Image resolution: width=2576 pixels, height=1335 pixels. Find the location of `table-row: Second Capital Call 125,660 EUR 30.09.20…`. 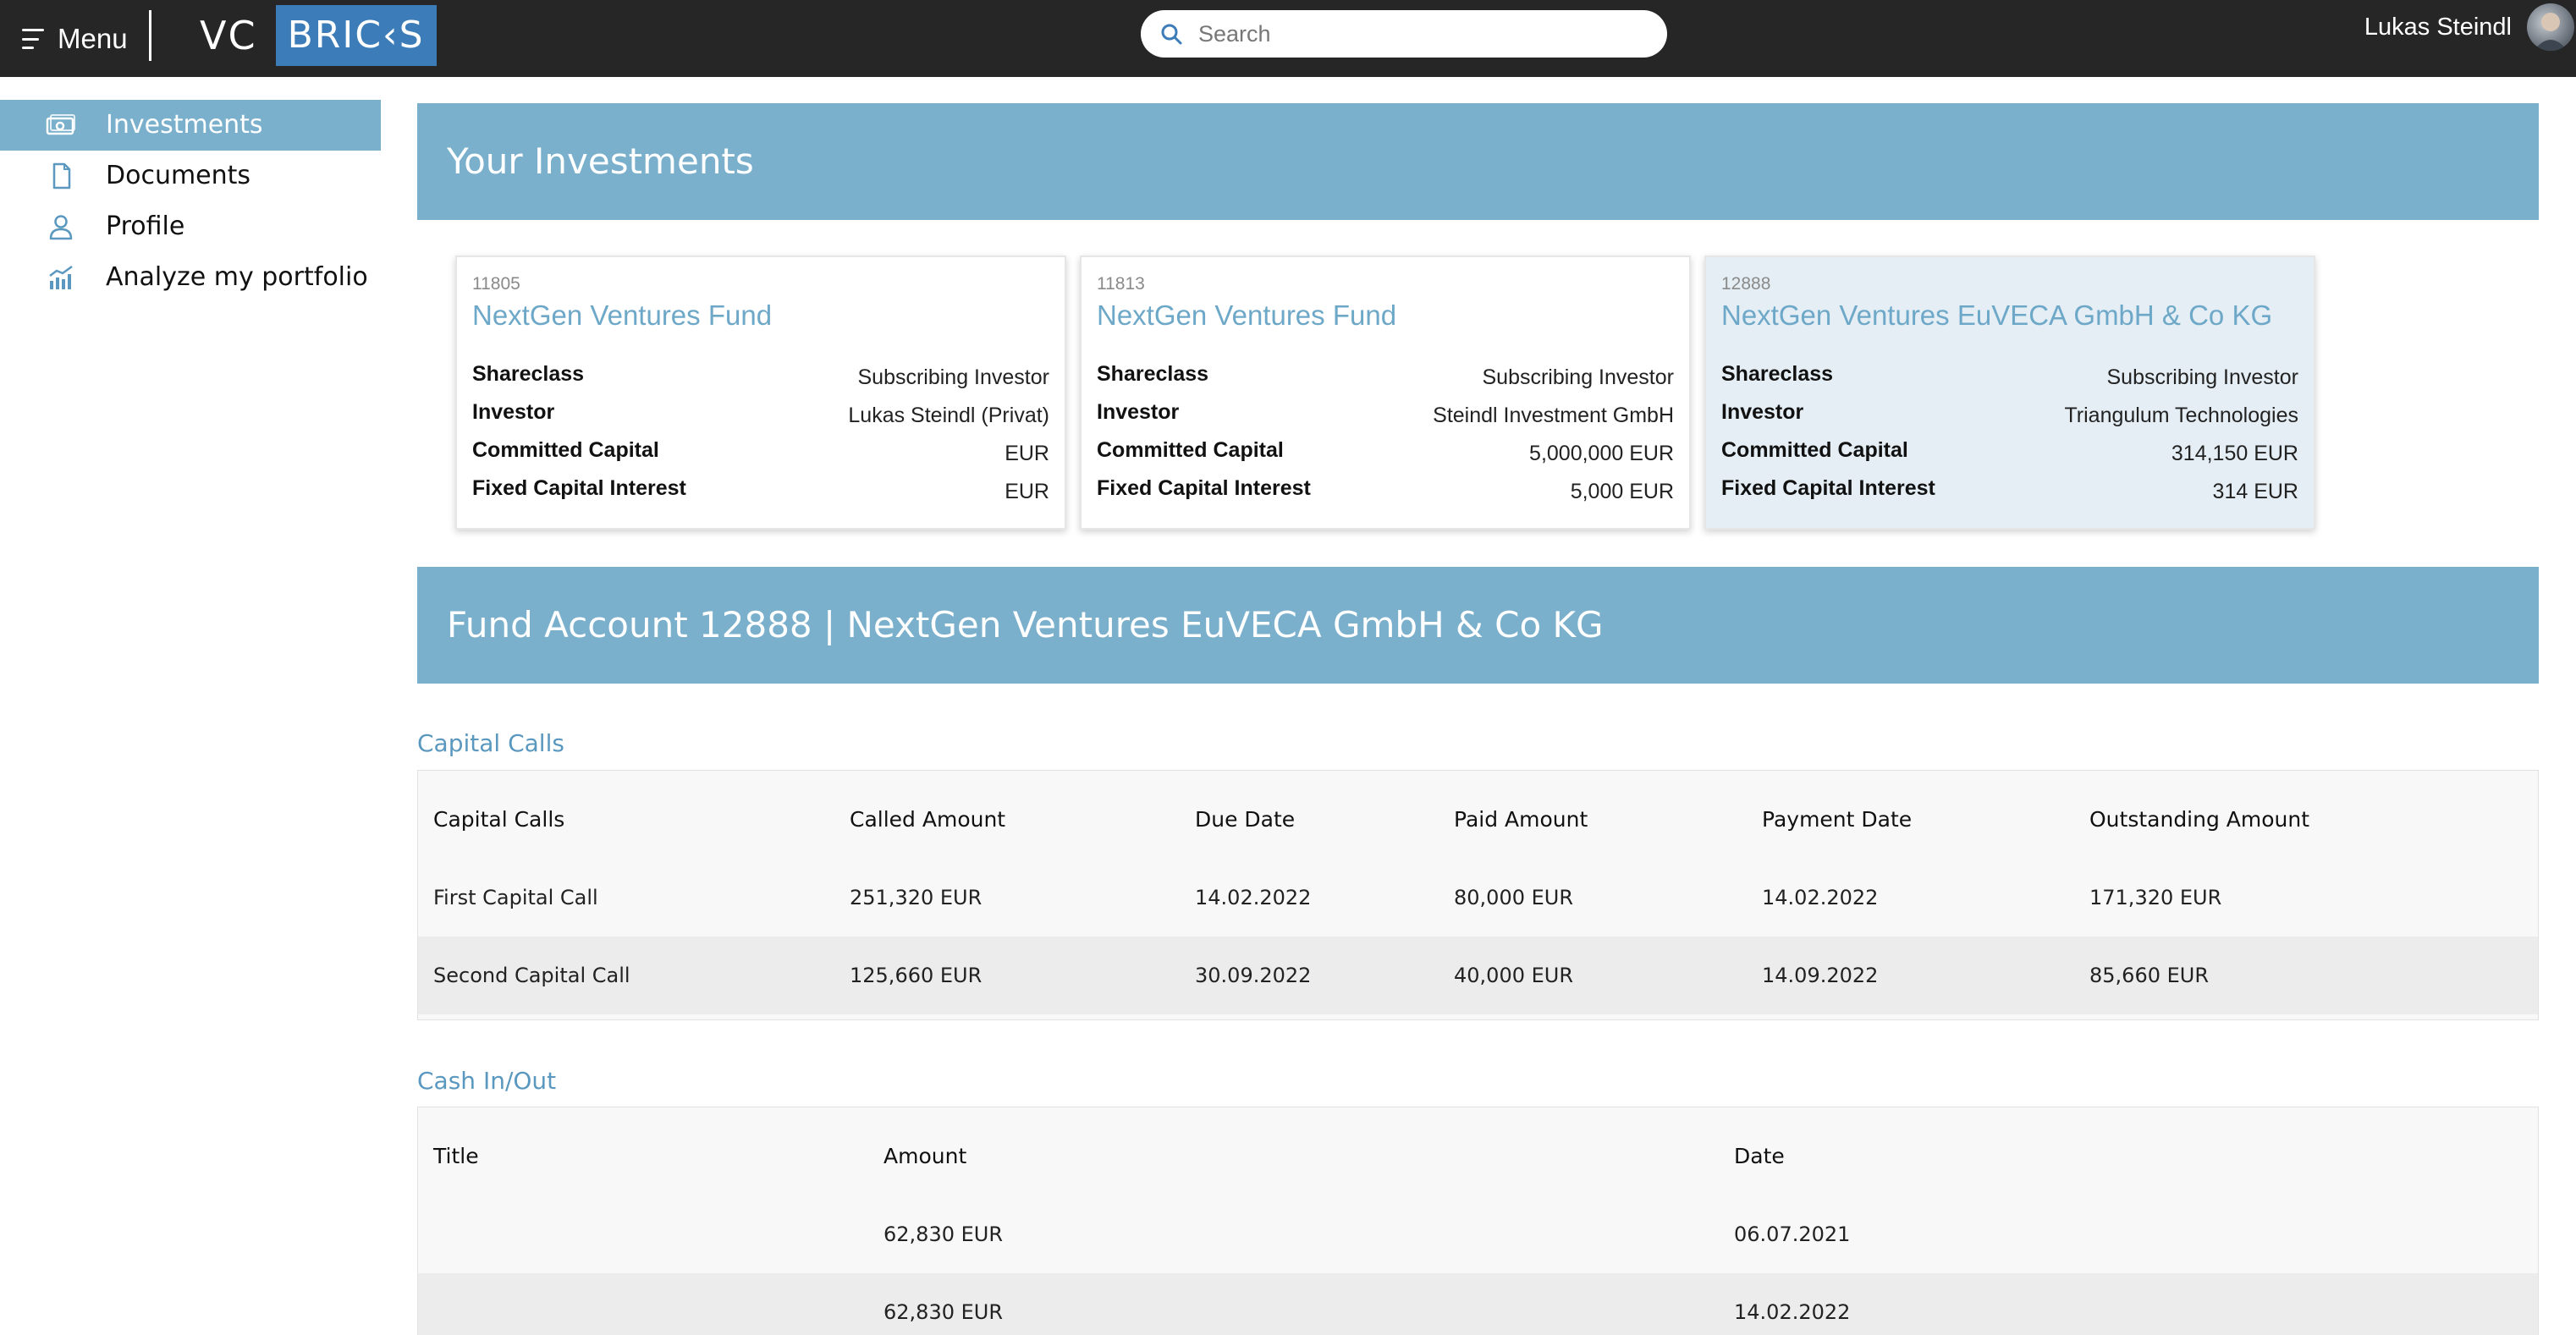

table-row: Second Capital Call 125,660 EUR 30.09.20… is located at coordinates (1478, 975).